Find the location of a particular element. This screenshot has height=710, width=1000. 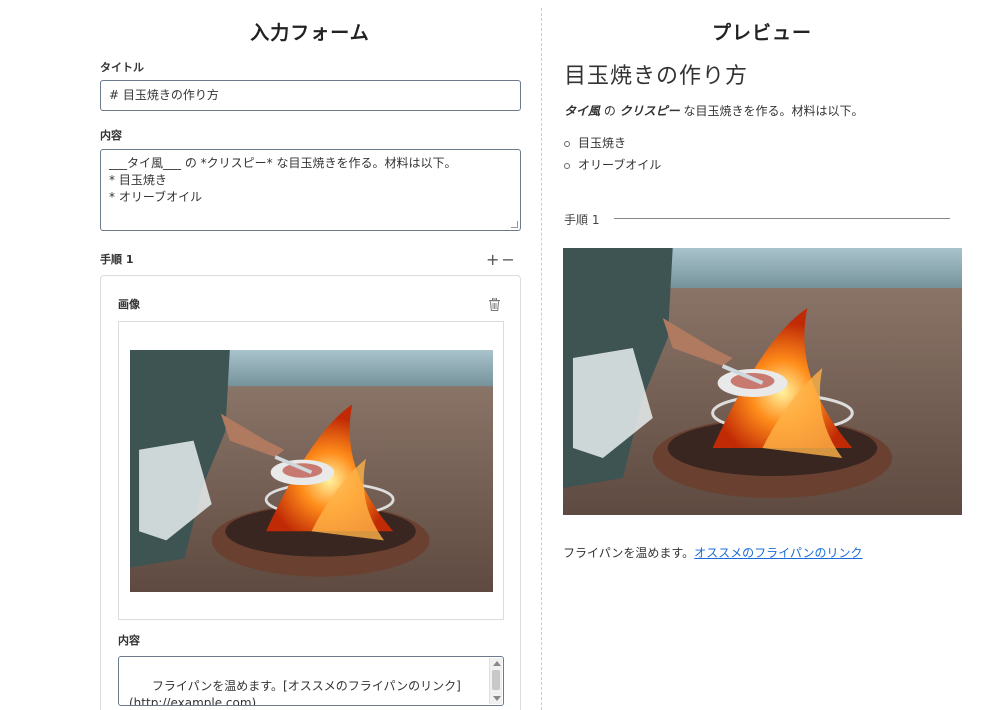

preview-emphasis-2: クリスピー is located at coordinates (649, 111).